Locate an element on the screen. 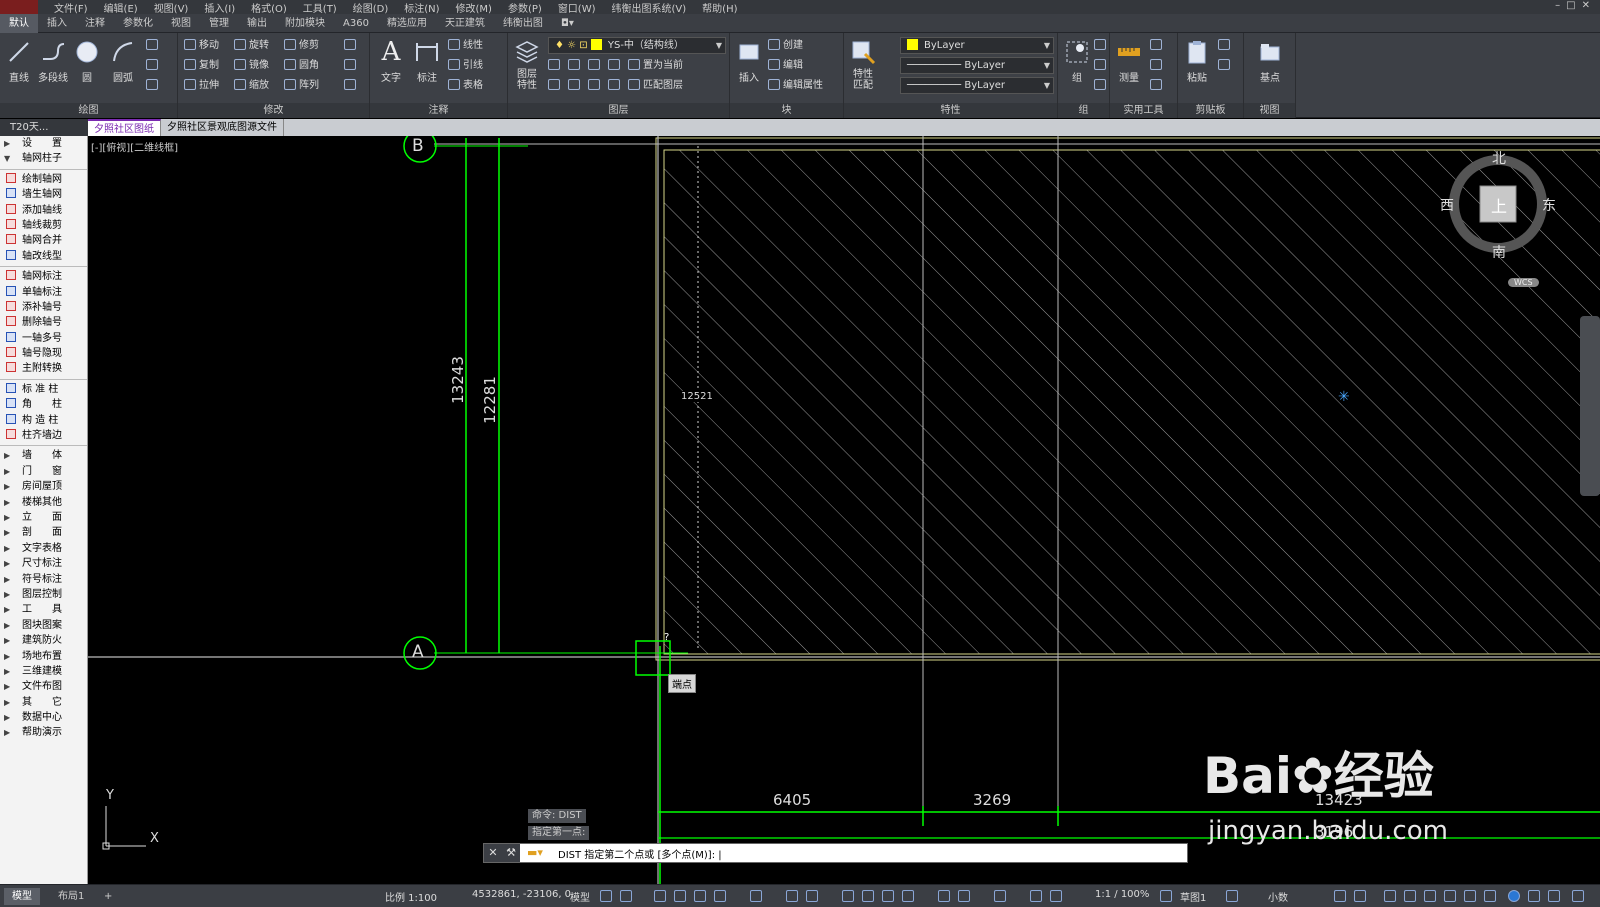 The width and height of the screenshot is (1600, 907). line-button: 直线 is located at coordinates (19, 61).